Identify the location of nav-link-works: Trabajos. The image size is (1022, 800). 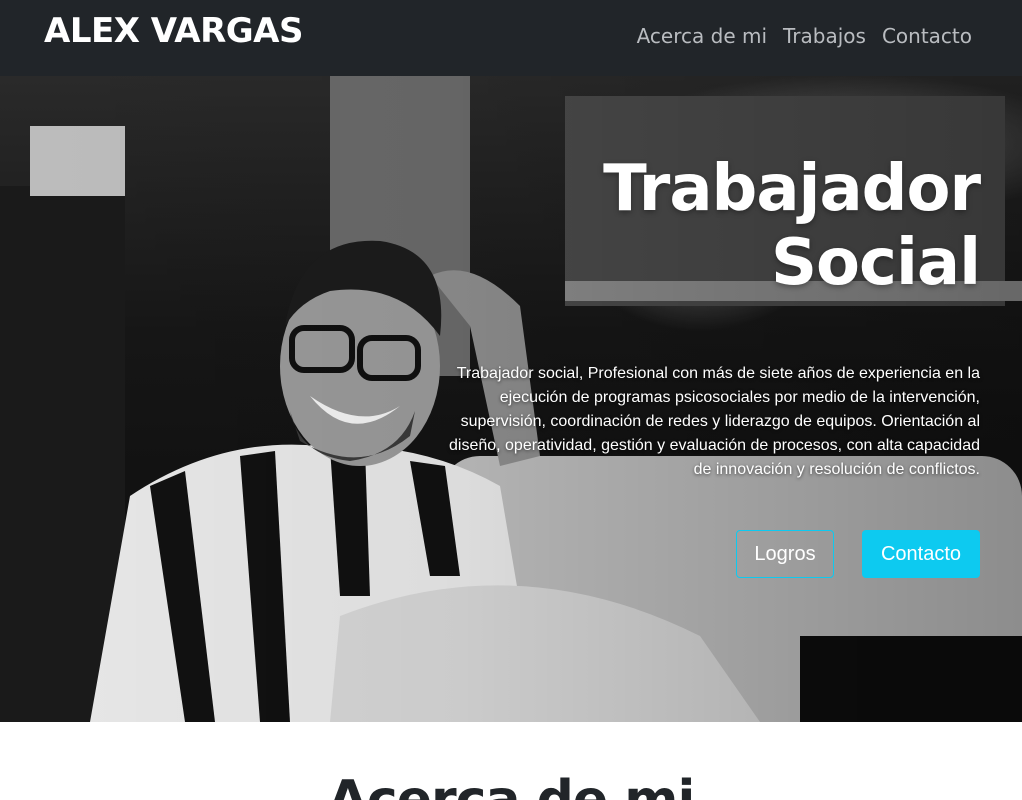
(824, 36).